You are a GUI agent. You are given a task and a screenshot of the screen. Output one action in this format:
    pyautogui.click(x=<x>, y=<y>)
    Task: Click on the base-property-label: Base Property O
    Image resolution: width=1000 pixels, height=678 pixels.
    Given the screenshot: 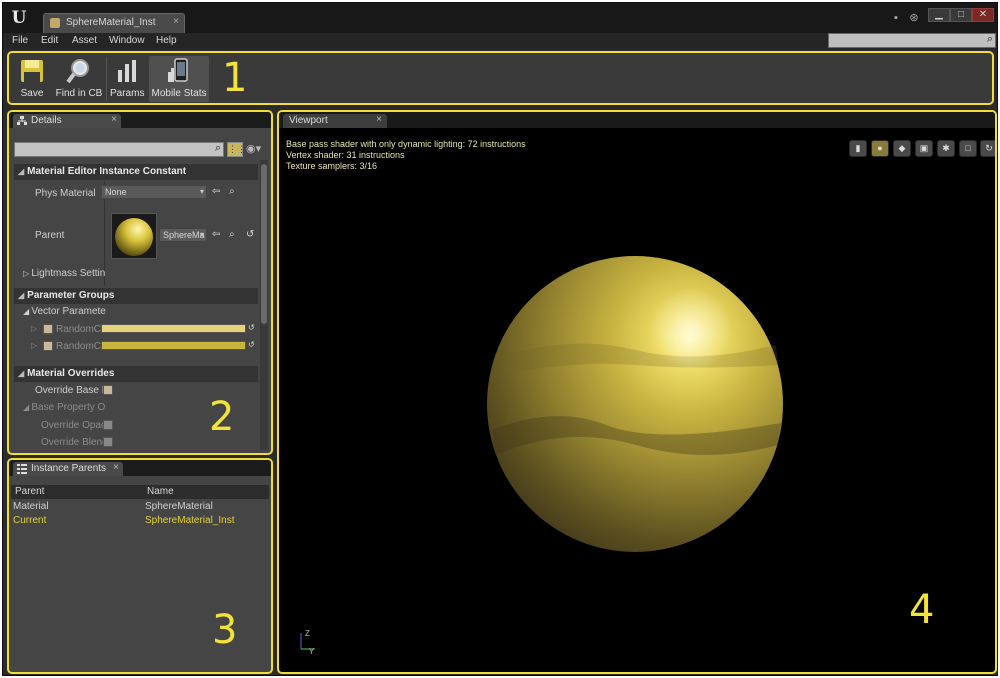 What is the action you would take?
    pyautogui.click(x=68, y=407)
    